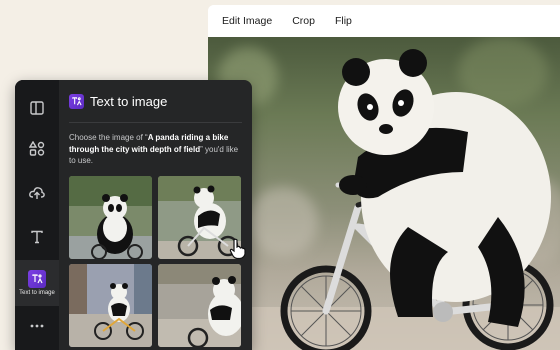 This screenshot has height=350, width=560. I want to click on crop-button: Crop, so click(303, 21).